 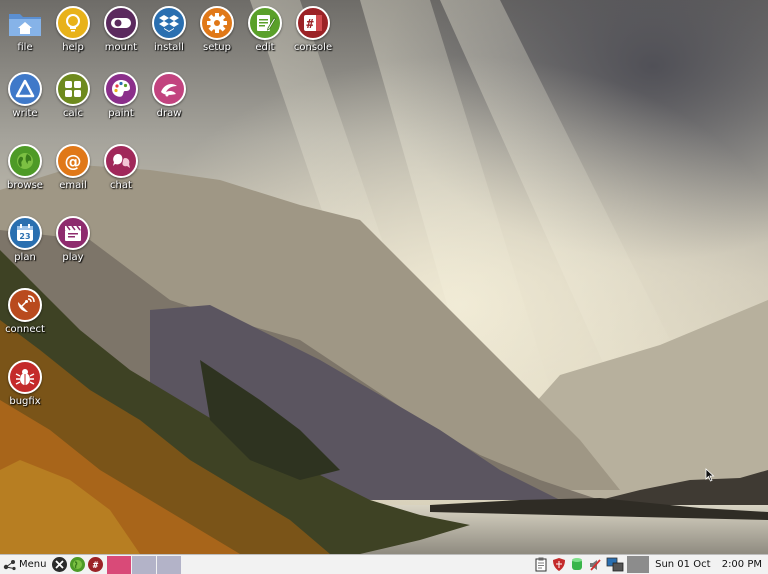 What do you see at coordinates (559, 565) in the screenshot?
I see `firewall-shield-icon` at bounding box center [559, 565].